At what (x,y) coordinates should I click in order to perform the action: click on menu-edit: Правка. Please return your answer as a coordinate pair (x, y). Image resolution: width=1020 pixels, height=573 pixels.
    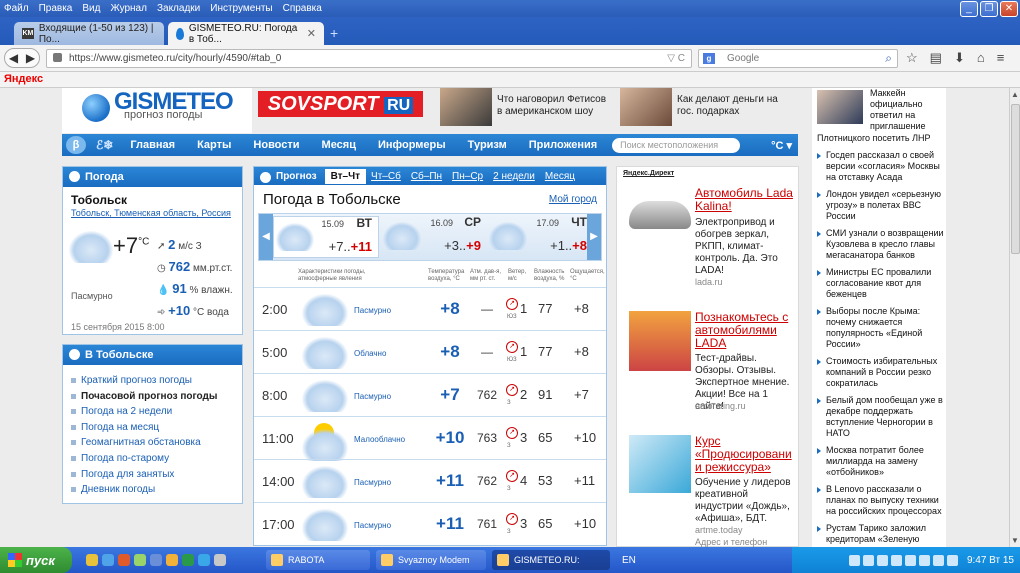
    Looking at the image, I should click on (56, 8).